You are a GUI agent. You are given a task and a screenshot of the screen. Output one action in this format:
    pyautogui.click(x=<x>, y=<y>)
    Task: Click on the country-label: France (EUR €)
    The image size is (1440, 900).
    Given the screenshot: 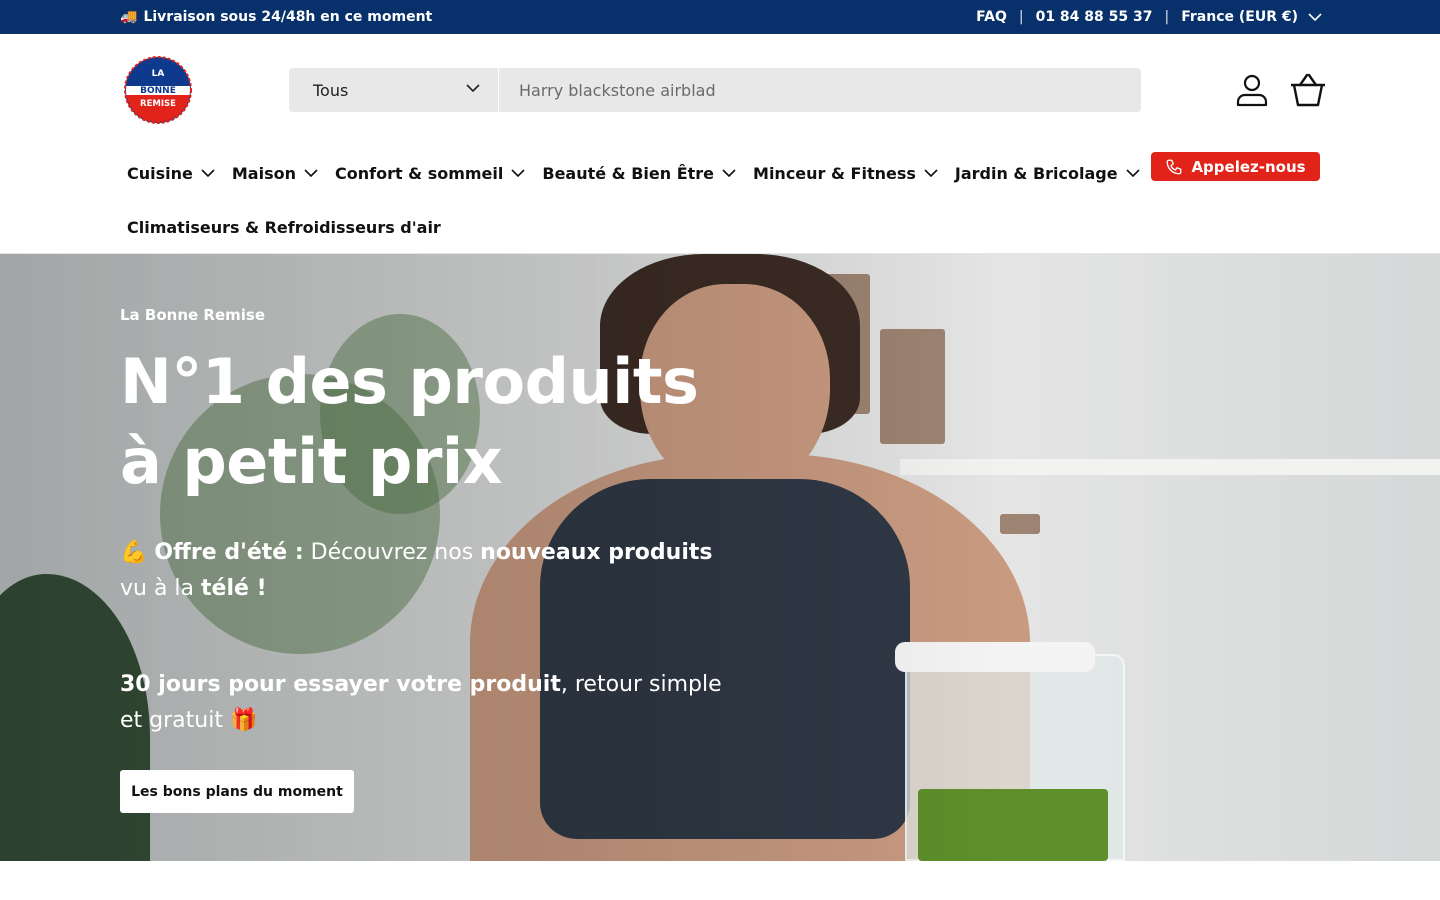 What is the action you would take?
    pyautogui.click(x=1239, y=17)
    